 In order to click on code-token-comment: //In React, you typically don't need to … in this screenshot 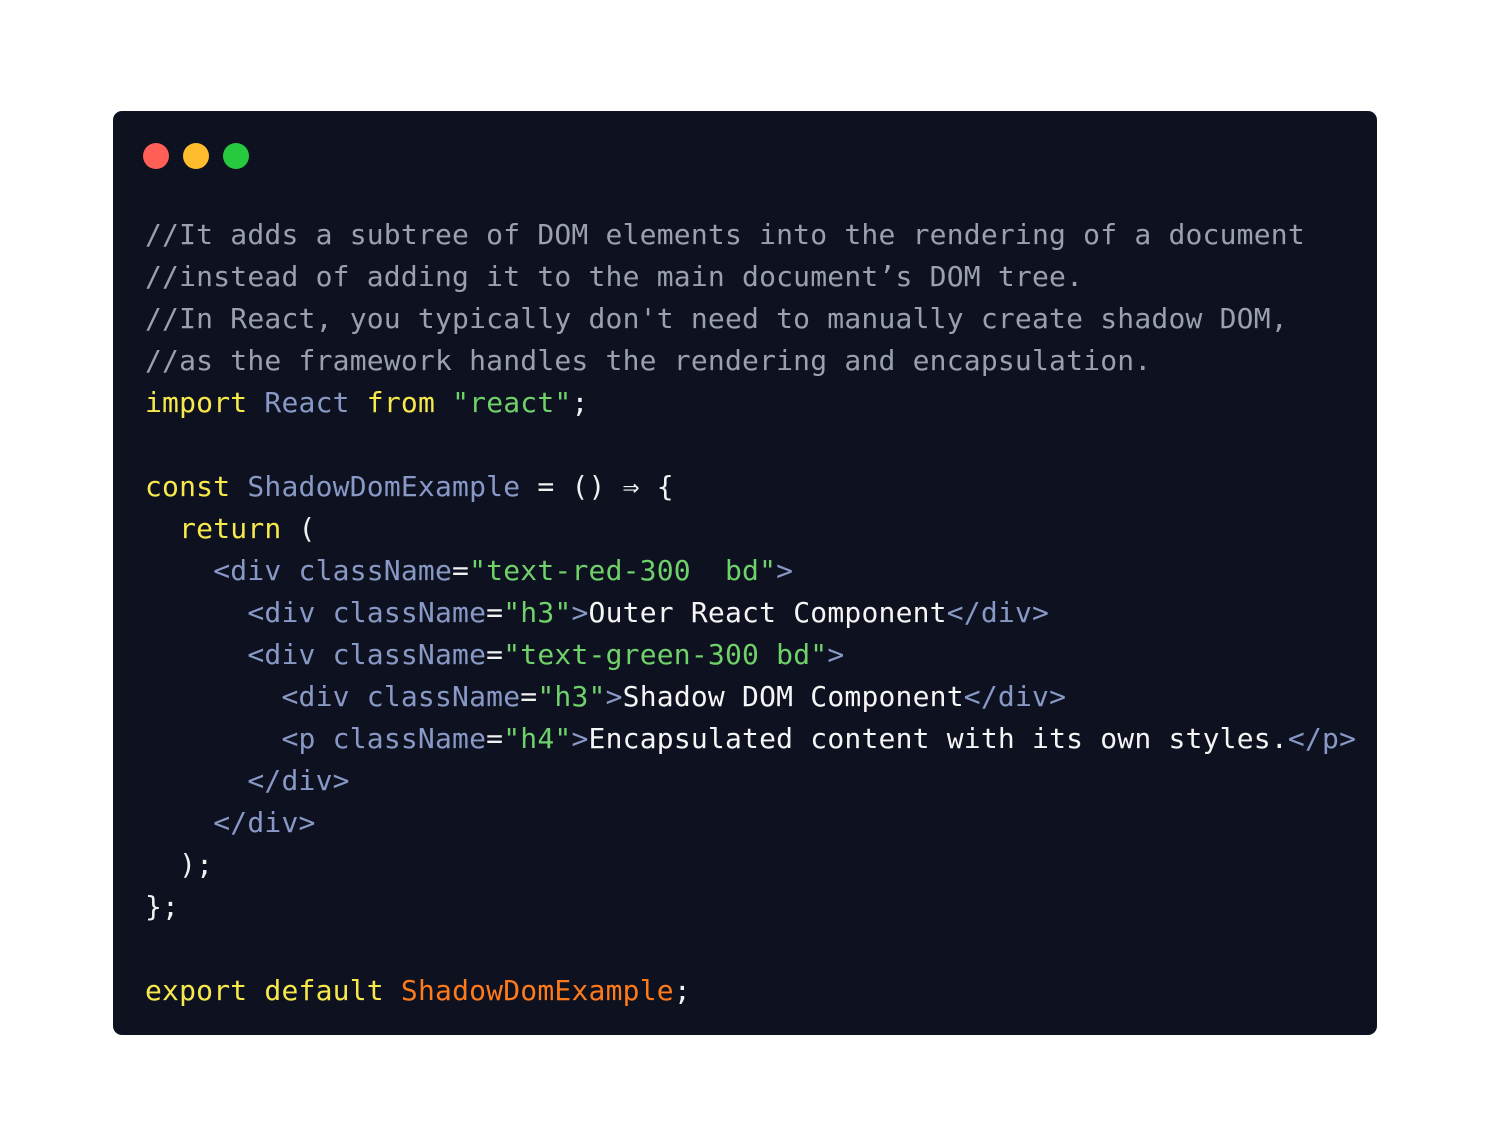, I will do `click(716, 318)`.